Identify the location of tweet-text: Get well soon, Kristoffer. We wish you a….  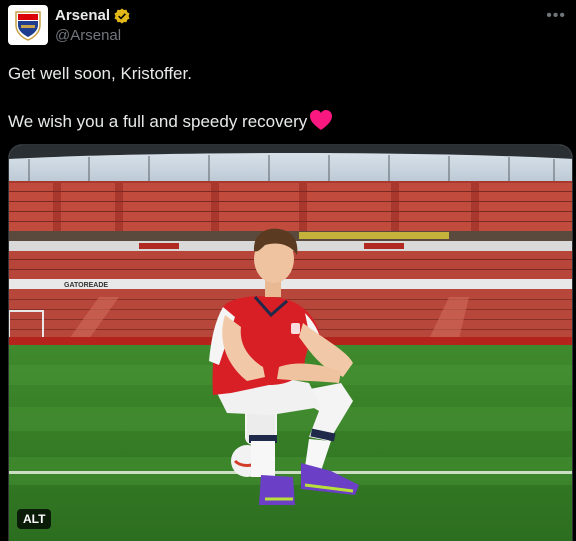
(288, 97).